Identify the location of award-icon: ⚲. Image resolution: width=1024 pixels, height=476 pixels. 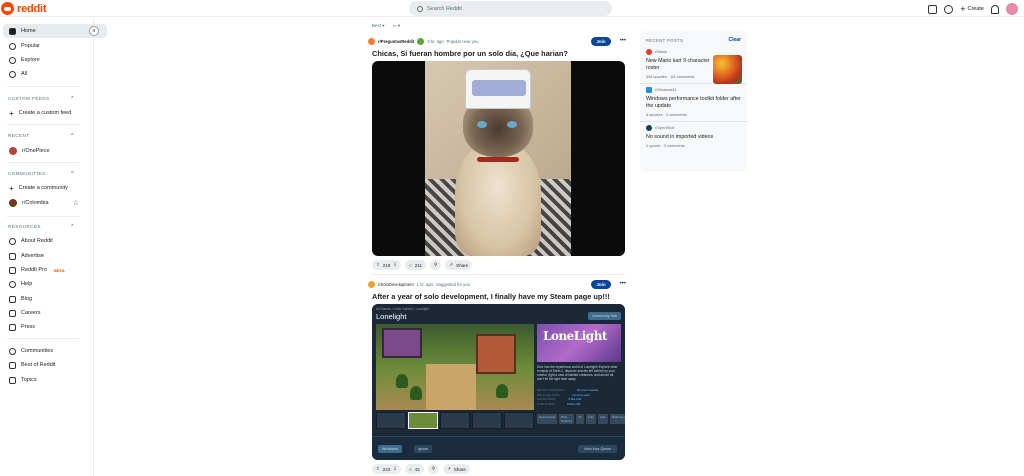
(435, 264).